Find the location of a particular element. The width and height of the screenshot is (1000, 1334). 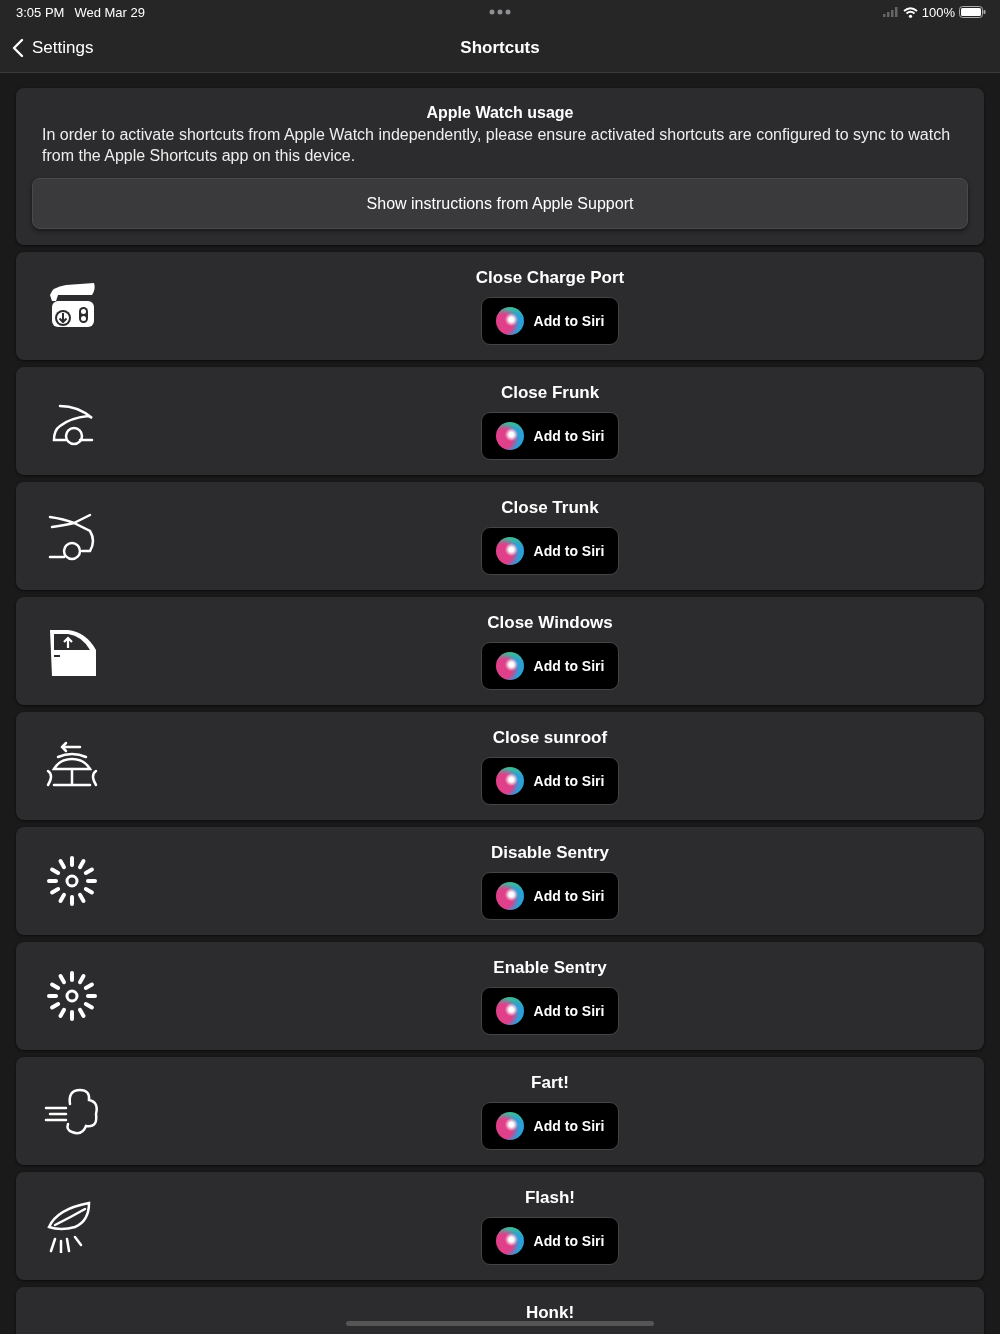

battery-icon is located at coordinates (972, 12).